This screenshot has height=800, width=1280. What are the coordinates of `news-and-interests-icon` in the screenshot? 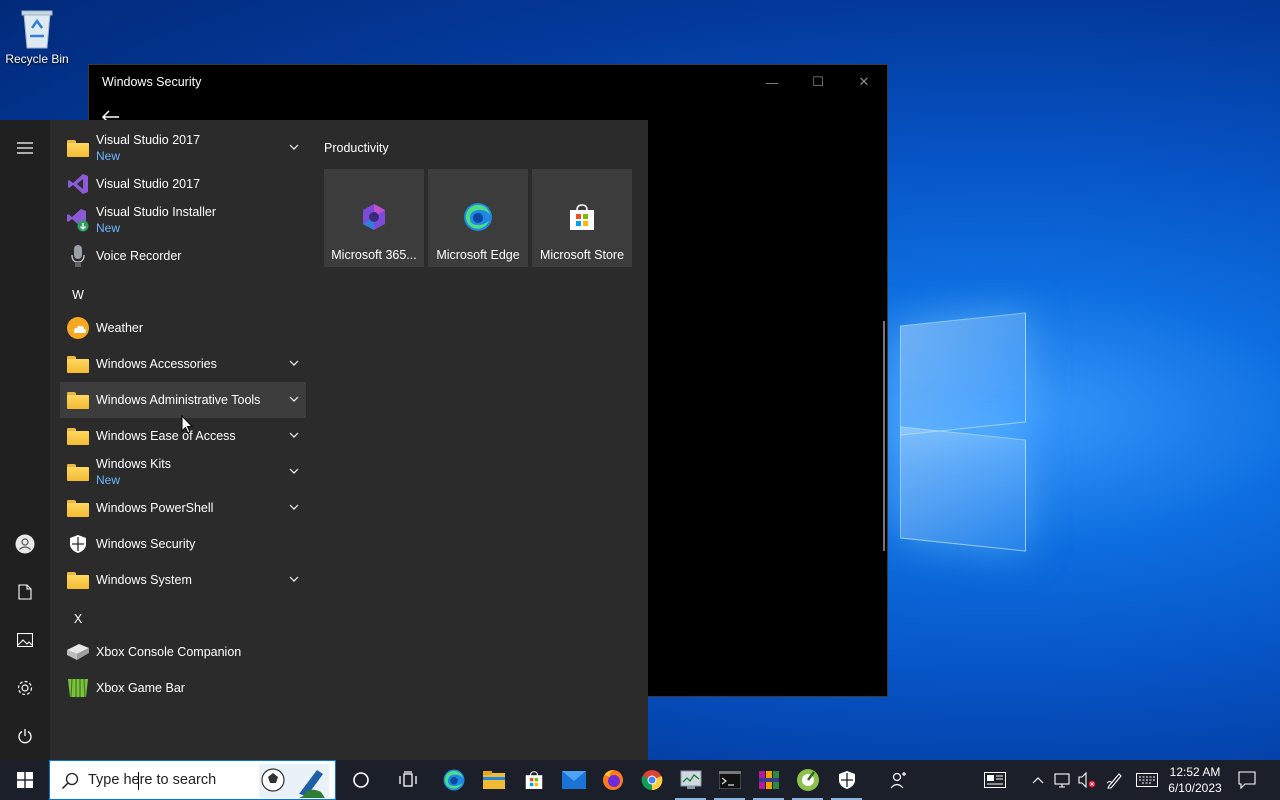 It's located at (995, 780).